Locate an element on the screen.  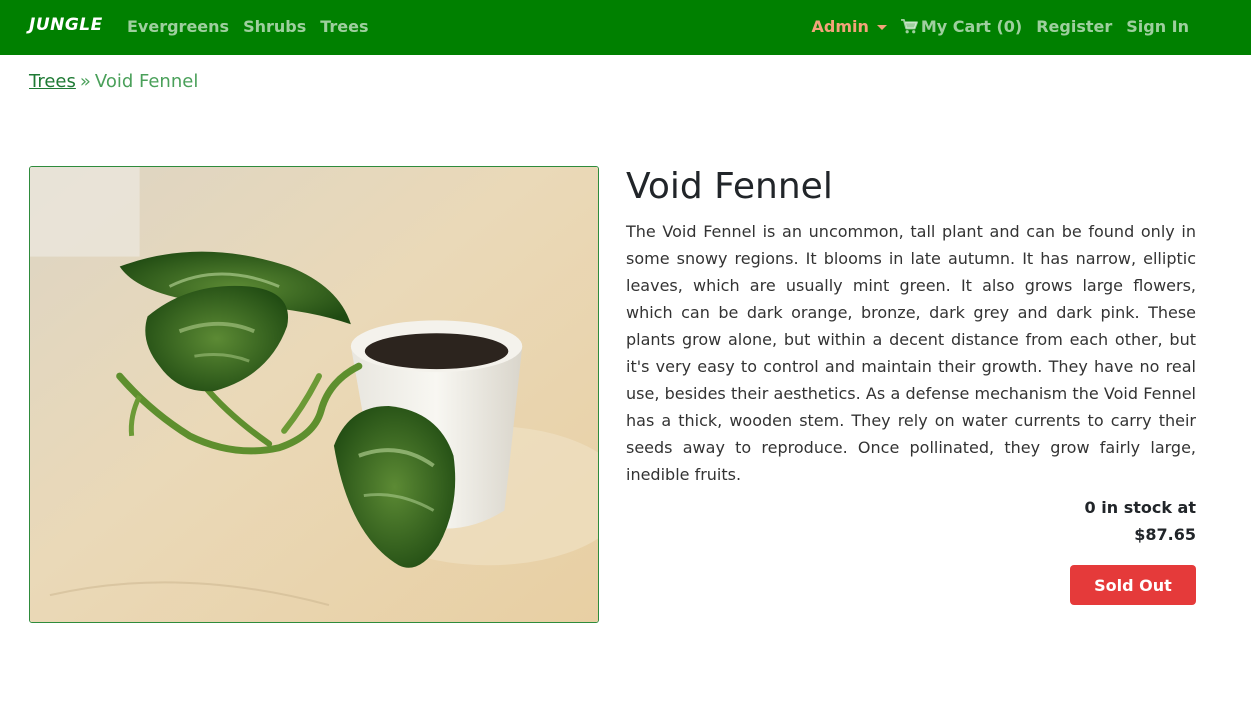
nav-link-evergreens: Evergreens is located at coordinates (178, 26).